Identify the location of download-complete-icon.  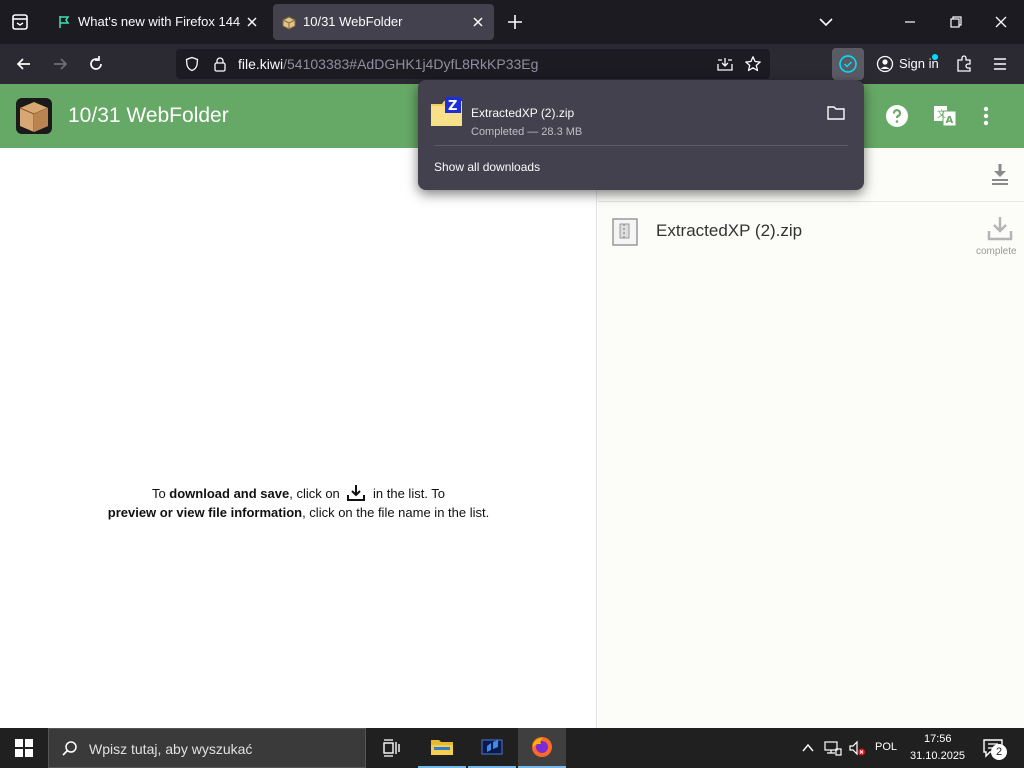
(848, 64).